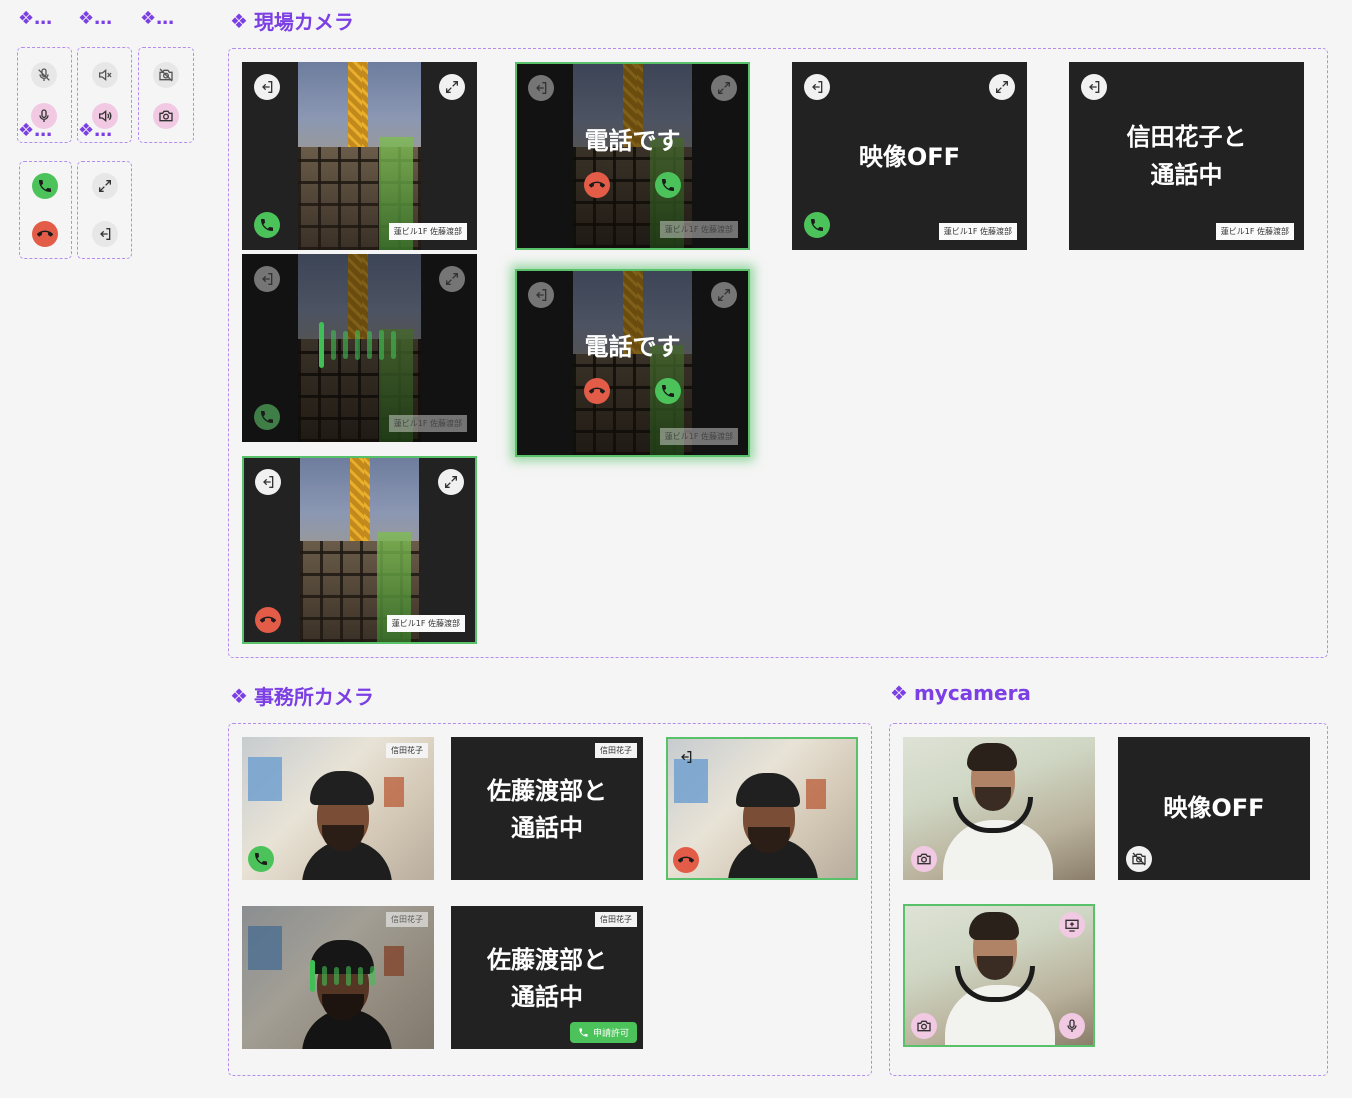  Describe the element at coordinates (338, 808) in the screenshot. I see `office-camera-card: 信田花子` at that location.